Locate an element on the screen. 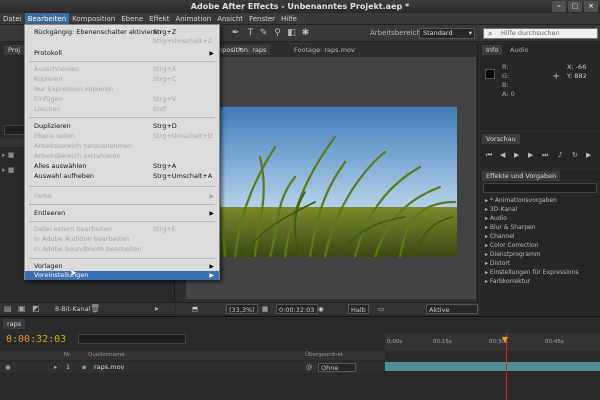 This screenshot has width=600, height=400. tab-project: Proj is located at coordinates (14, 50).